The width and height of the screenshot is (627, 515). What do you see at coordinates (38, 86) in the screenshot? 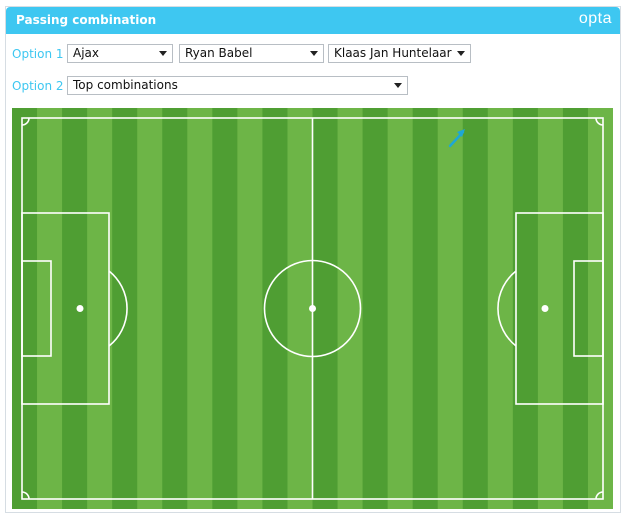
I see `option2-label: Option 2` at bounding box center [38, 86].